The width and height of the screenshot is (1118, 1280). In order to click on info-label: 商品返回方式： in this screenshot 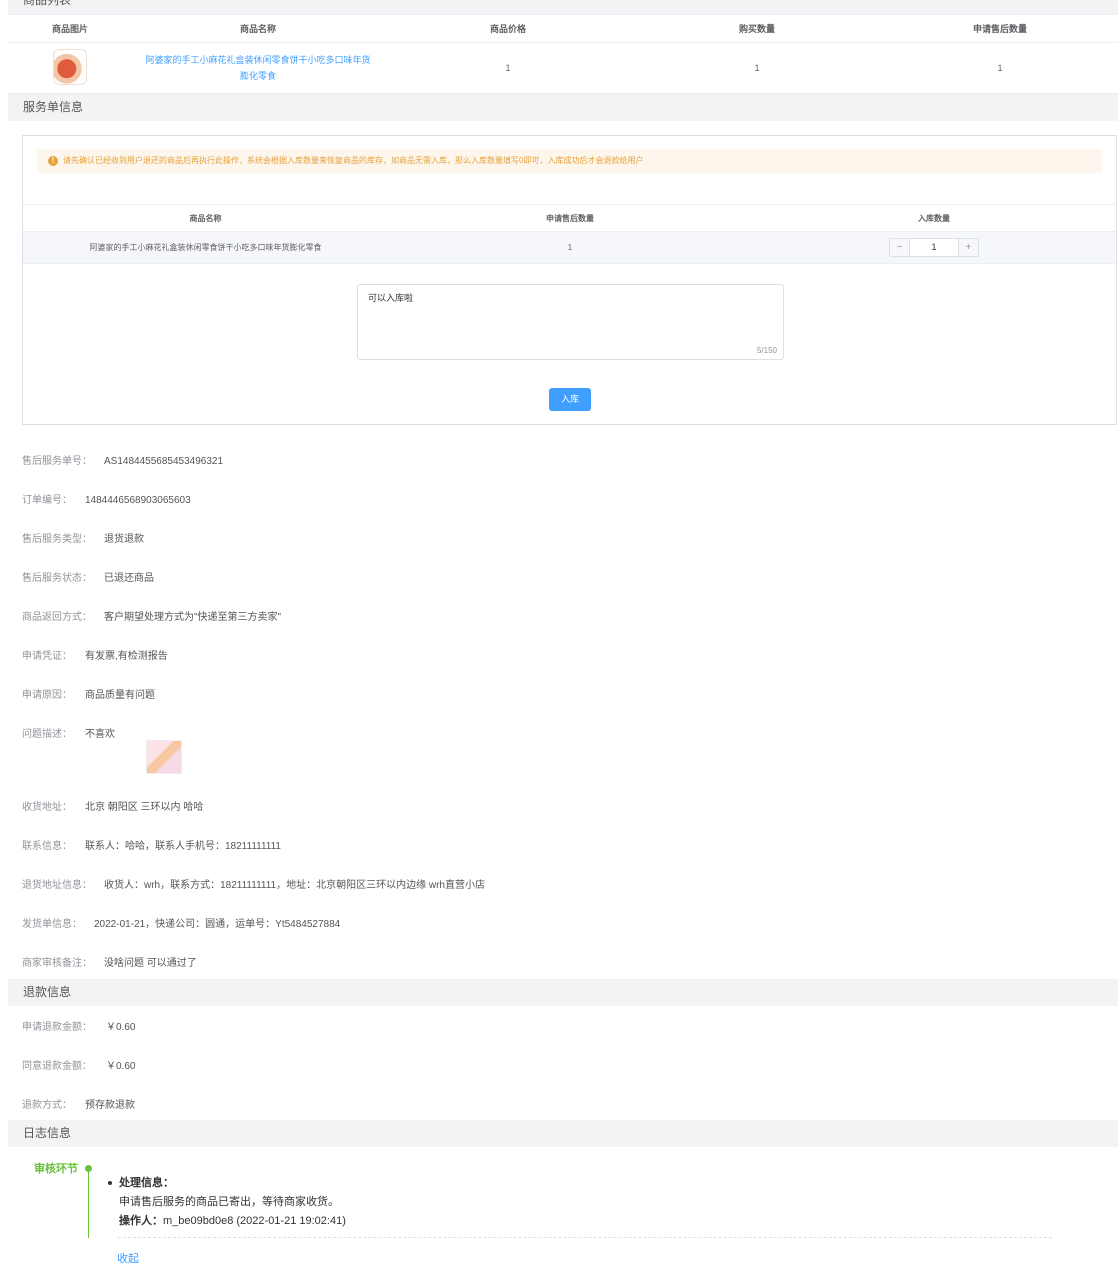, I will do `click(57, 617)`.